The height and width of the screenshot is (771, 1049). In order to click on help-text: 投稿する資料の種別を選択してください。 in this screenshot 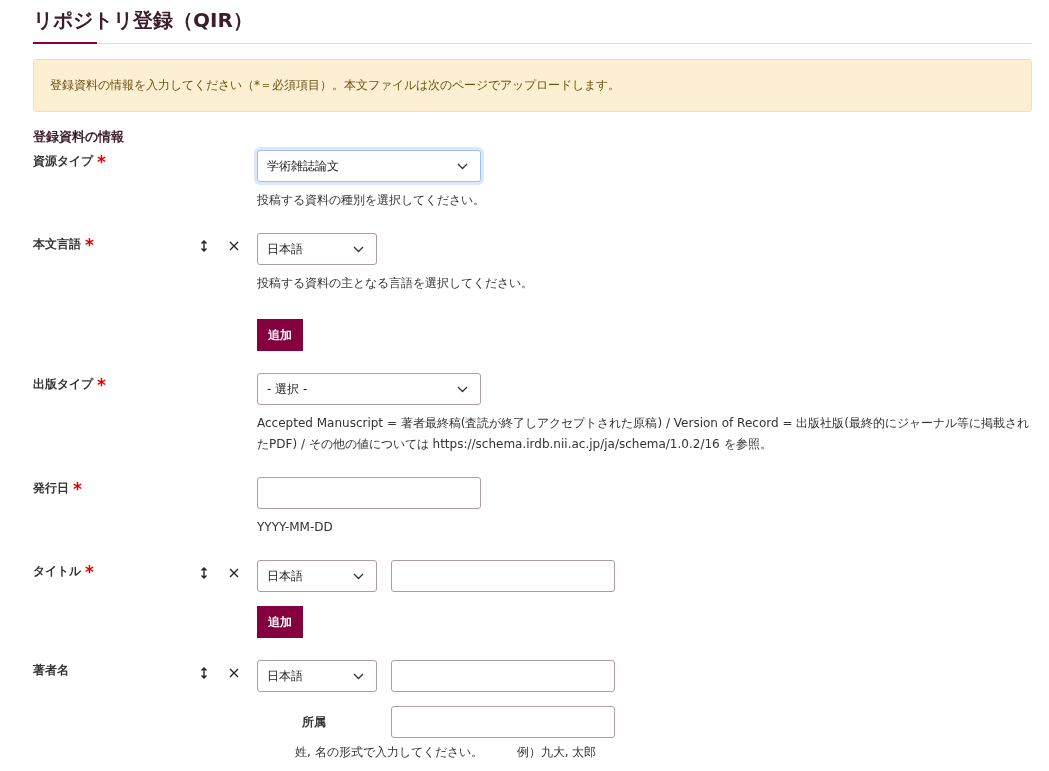, I will do `click(371, 200)`.